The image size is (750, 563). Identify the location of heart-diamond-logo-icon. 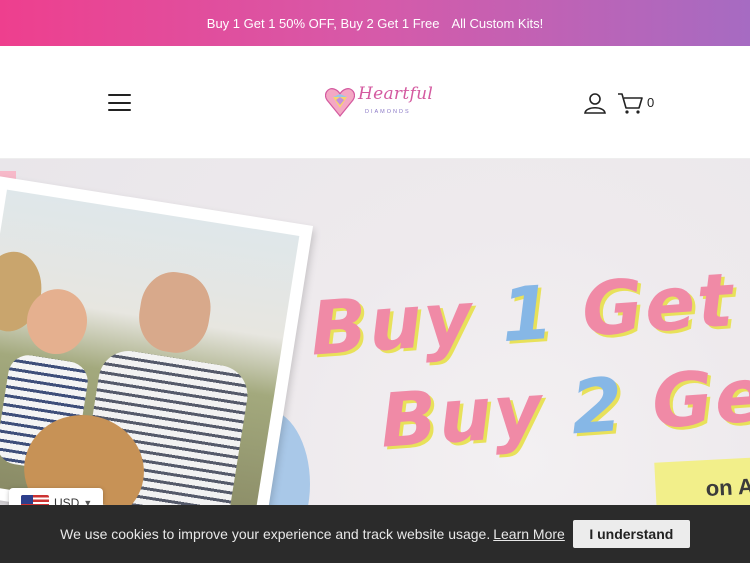
(340, 102).